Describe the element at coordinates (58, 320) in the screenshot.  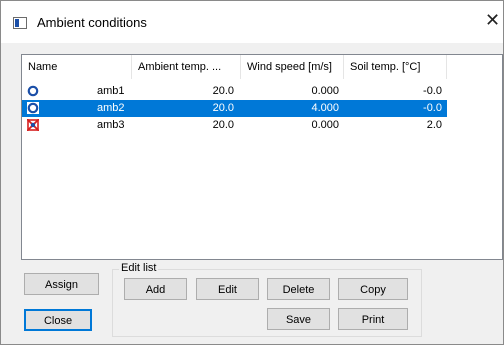
I see `close-button: Close` at that location.